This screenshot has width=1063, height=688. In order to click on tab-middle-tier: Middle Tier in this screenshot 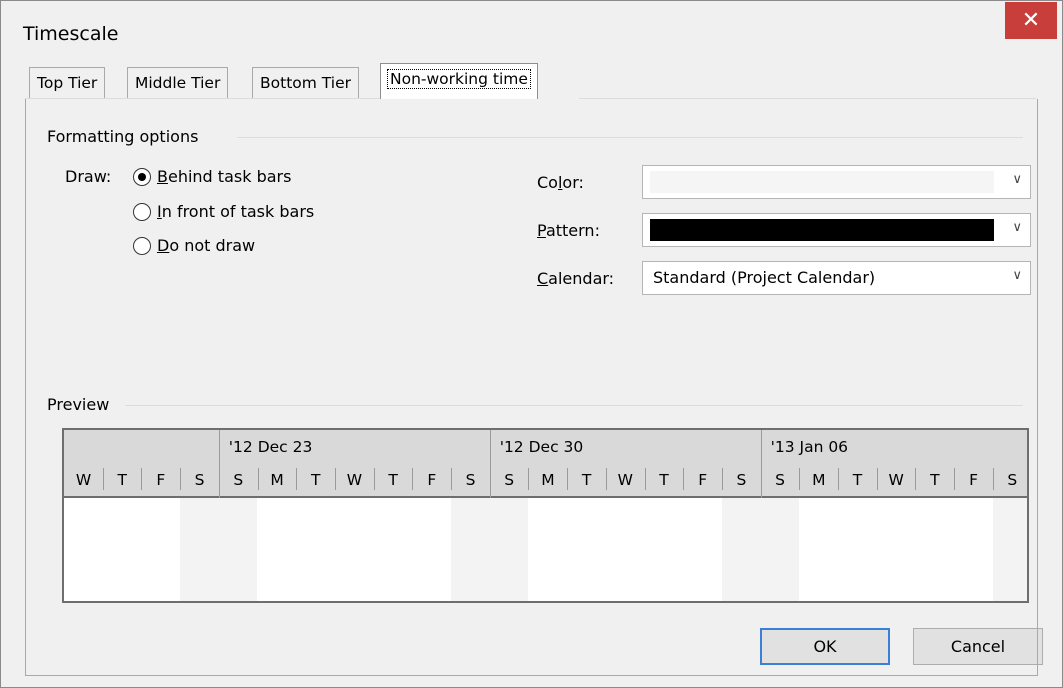, I will do `click(178, 83)`.